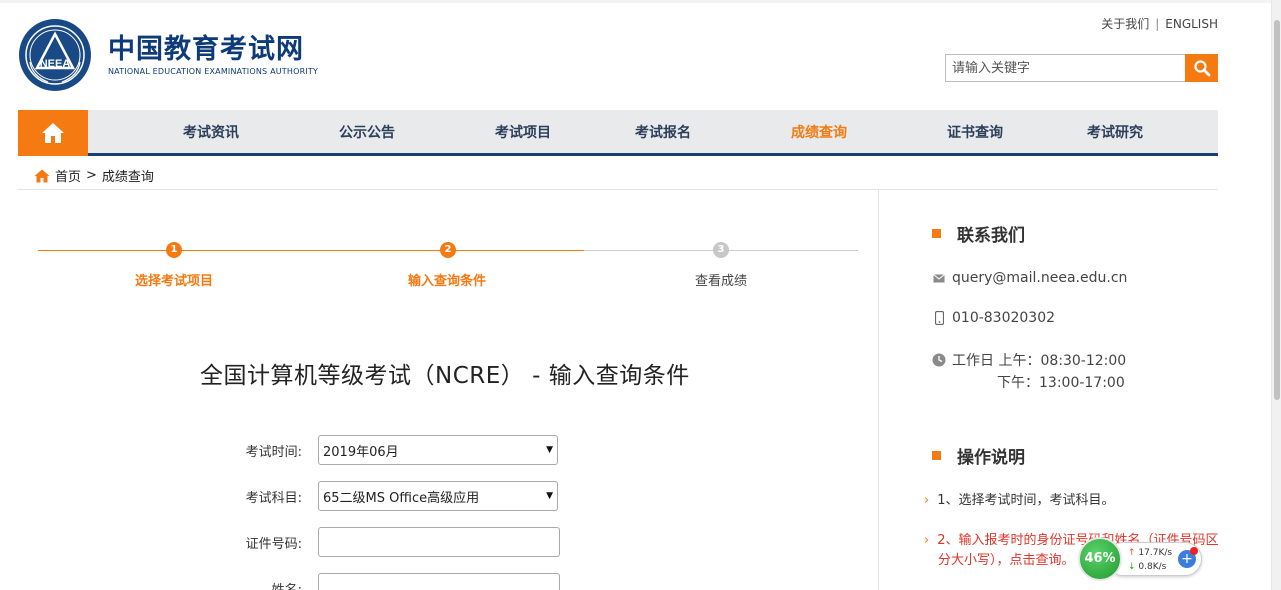 The height and width of the screenshot is (590, 1281). Describe the element at coordinates (1039, 278) in the screenshot. I see `contact-email: query@mail.neea.edu.cn` at that location.